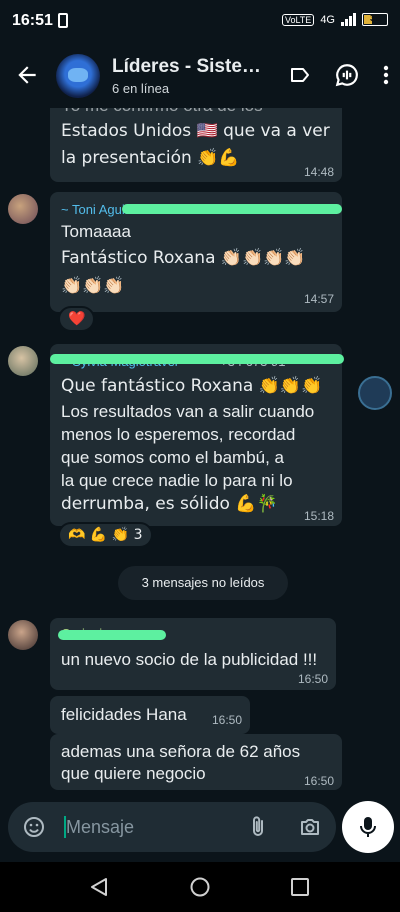 This screenshot has height=912, width=400. What do you see at coordinates (200, 22) in the screenshot?
I see `status-bar: 16:51 VoLTE 4G 39` at bounding box center [200, 22].